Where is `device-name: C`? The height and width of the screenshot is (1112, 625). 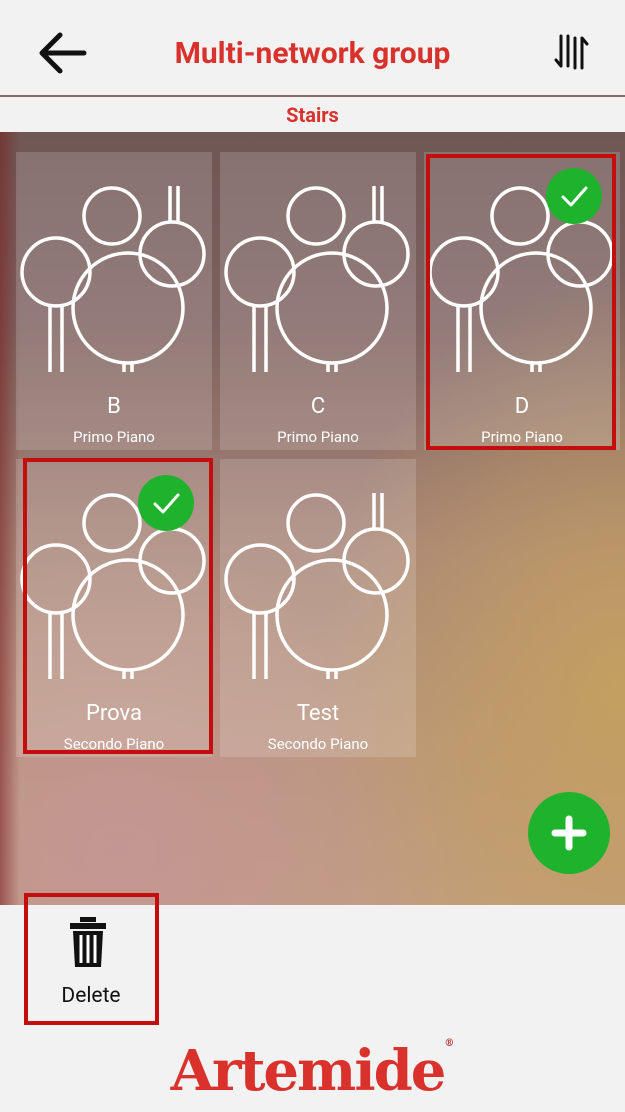 device-name: C is located at coordinates (318, 406).